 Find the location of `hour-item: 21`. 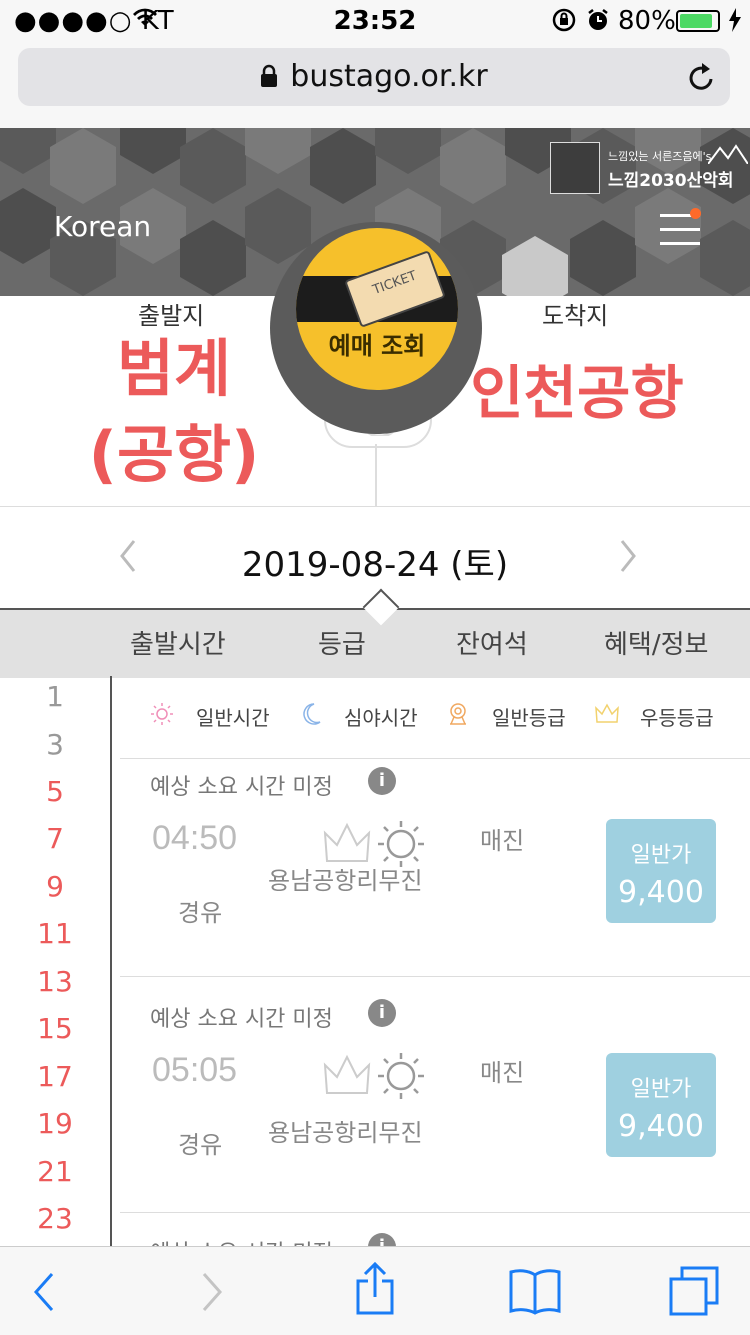

hour-item: 21 is located at coordinates (55, 1171).